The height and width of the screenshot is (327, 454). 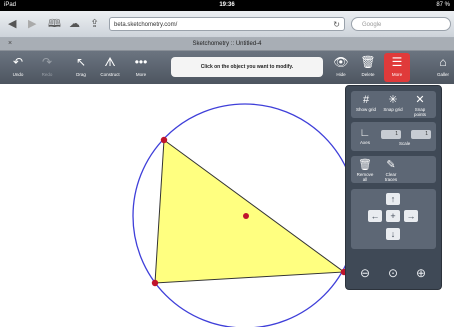 I want to click on plus-icon: +, so click(x=393, y=216).